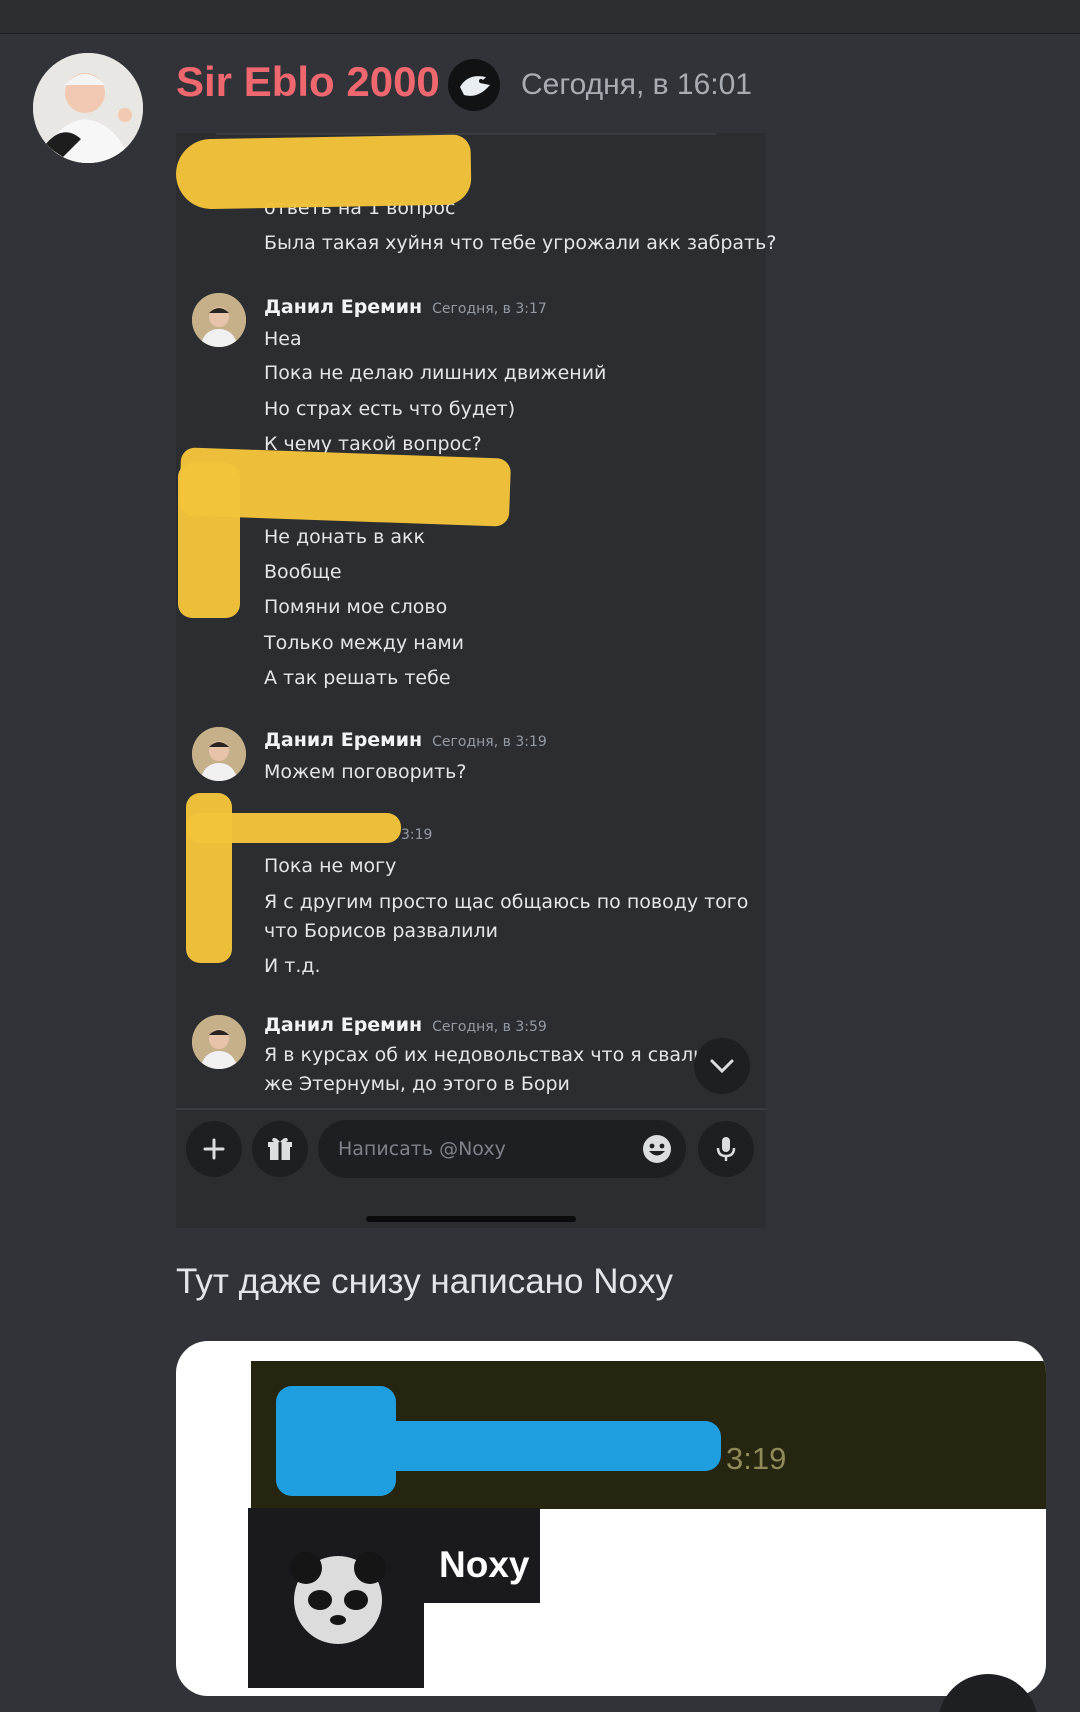 Image resolution: width=1080 pixels, height=1712 pixels. Describe the element at coordinates (365, 772) in the screenshot. I see `message-line: Можем поговорить?` at that location.